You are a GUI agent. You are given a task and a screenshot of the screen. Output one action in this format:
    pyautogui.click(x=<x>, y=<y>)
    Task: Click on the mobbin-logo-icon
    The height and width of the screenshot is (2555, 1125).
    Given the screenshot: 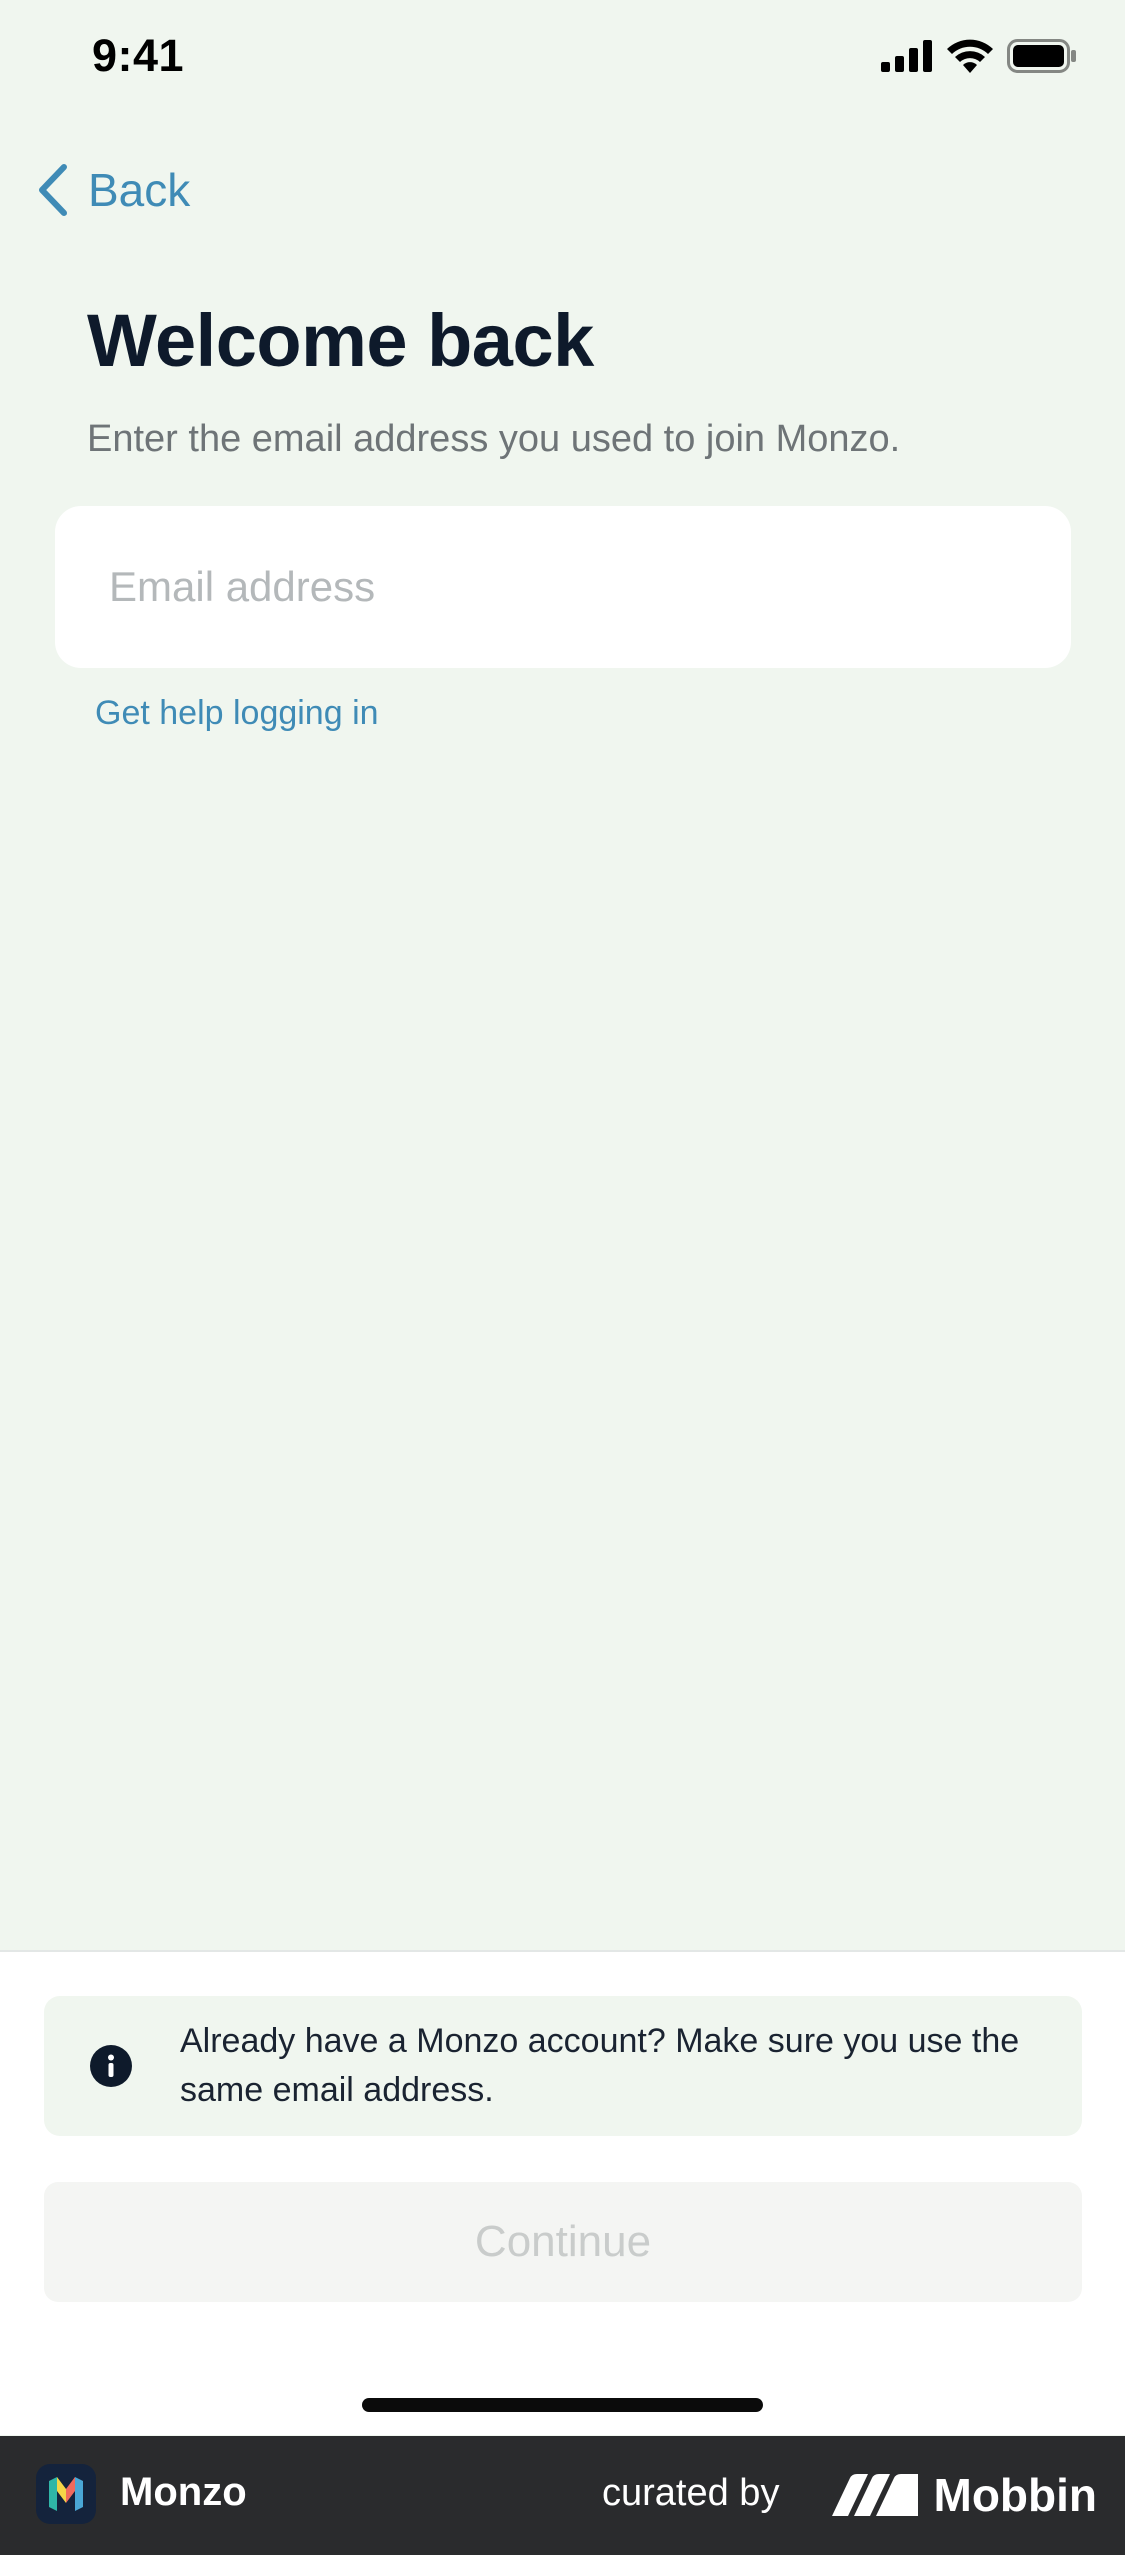 What is the action you would take?
    pyautogui.click(x=874, y=2495)
    